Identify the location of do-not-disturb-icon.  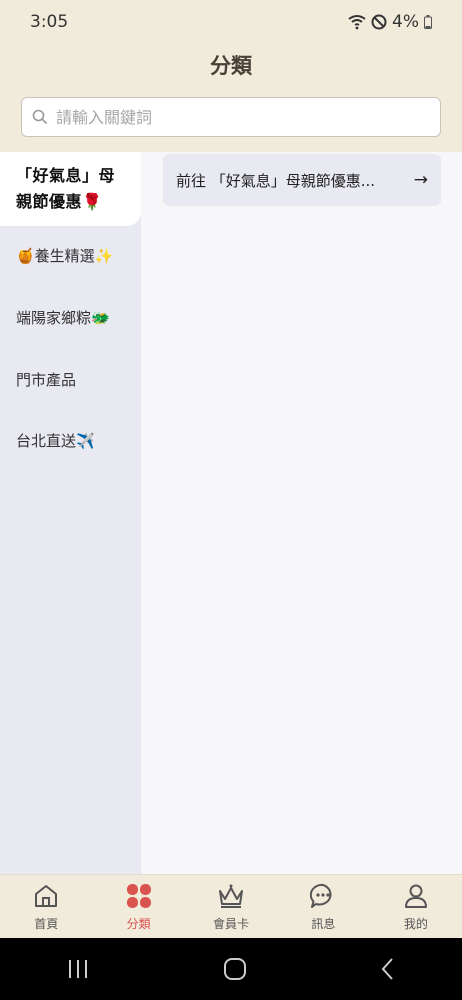
(379, 22).